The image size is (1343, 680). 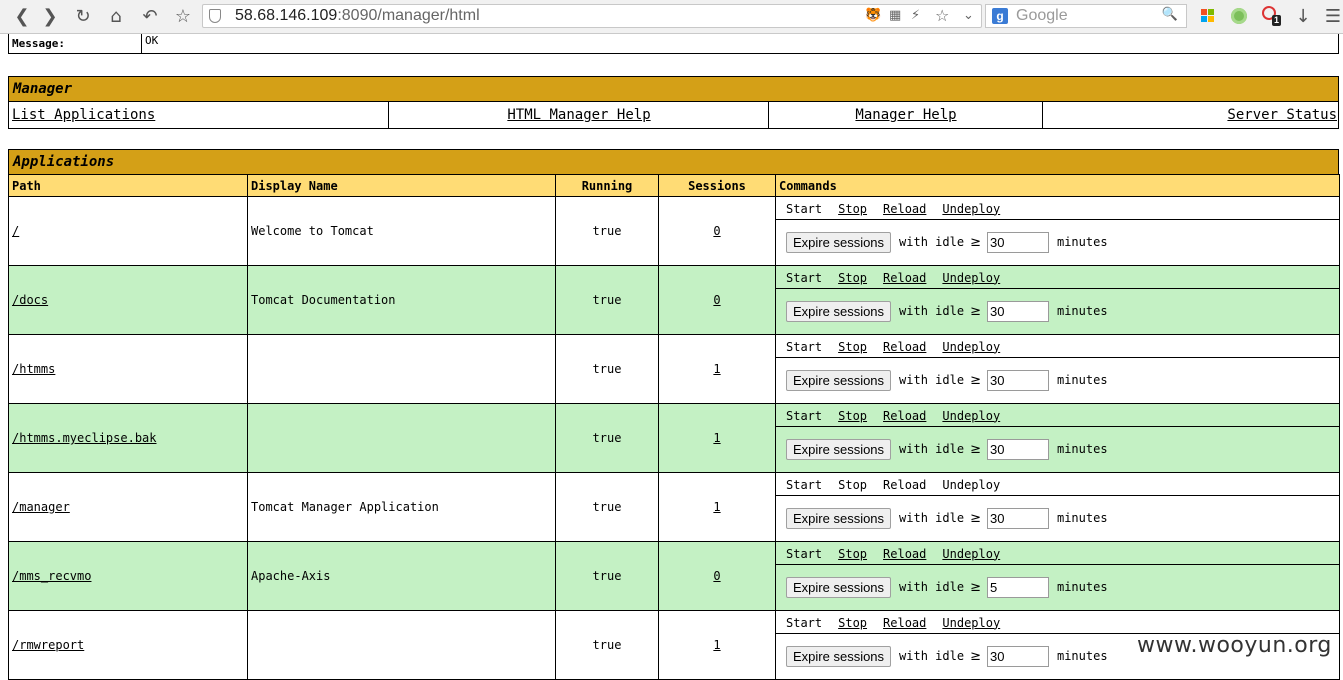 I want to click on app-path-link: /mms_recvmo, so click(x=51, y=576).